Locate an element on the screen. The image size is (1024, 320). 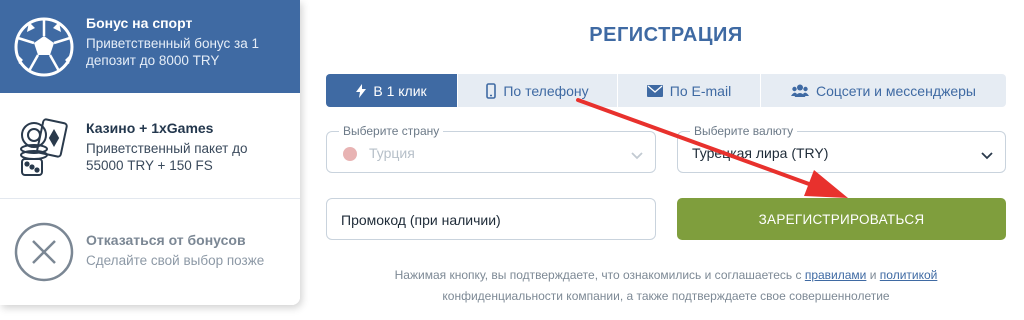
lightning-icon is located at coordinates (361, 90).